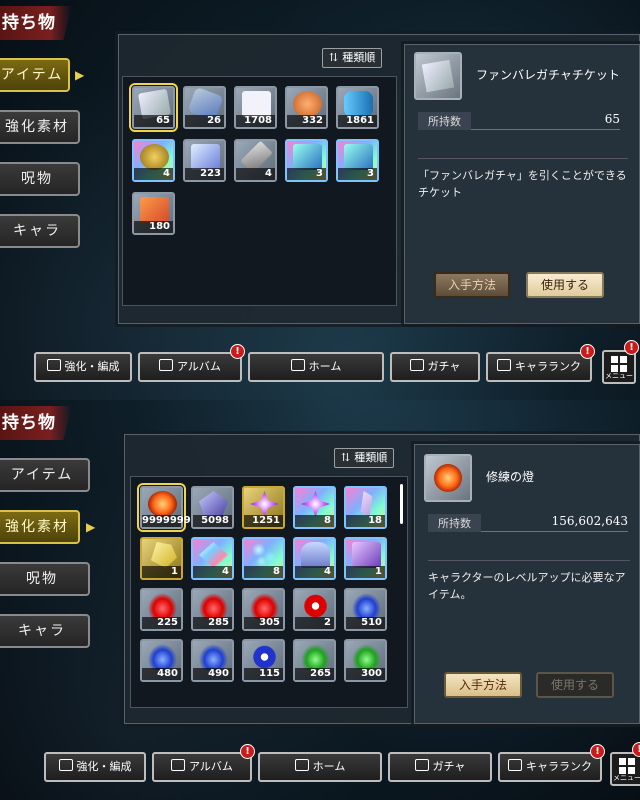 The height and width of the screenshot is (800, 640). I want to click on orange-card-icon, so click(154, 210).